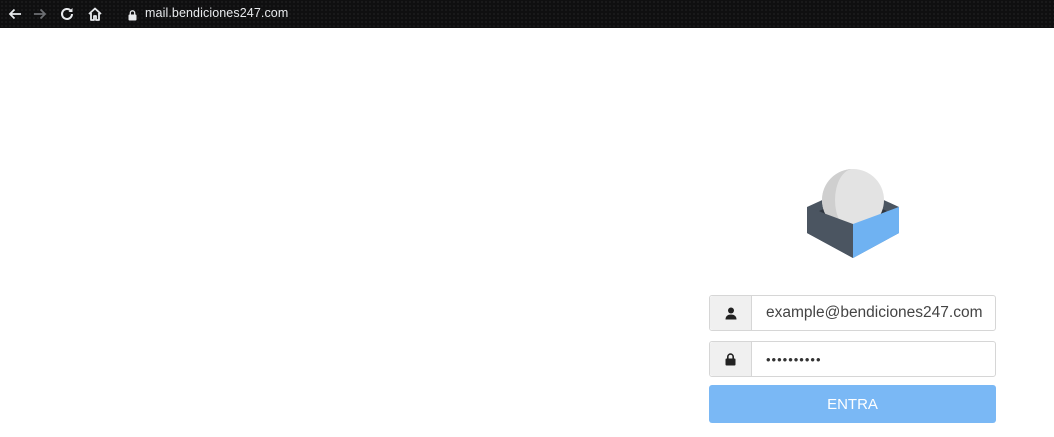 This screenshot has height=437, width=1054. Describe the element at coordinates (216, 13) in the screenshot. I see `address-bar-url: mail.bendiciones247.com` at that location.